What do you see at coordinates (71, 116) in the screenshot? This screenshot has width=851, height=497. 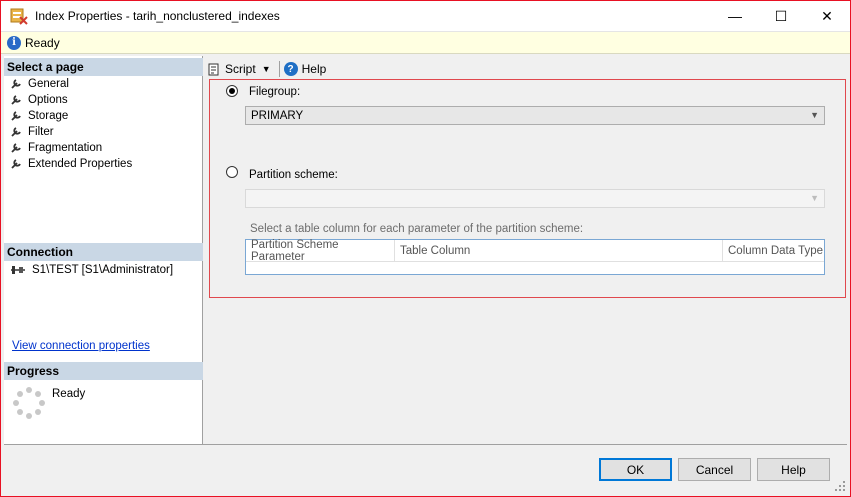 I see `page-item-storage: Storage` at bounding box center [71, 116].